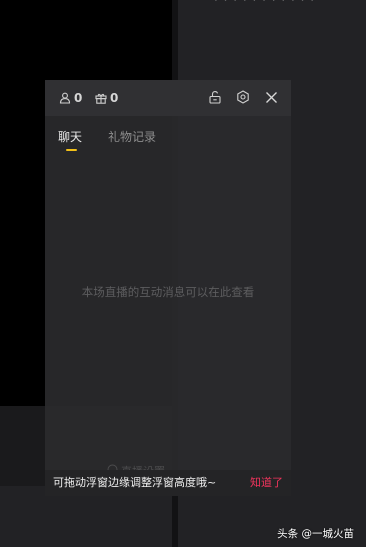  Describe the element at coordinates (132, 137) in the screenshot. I see `tab-gift-records: 礼物记录` at that location.